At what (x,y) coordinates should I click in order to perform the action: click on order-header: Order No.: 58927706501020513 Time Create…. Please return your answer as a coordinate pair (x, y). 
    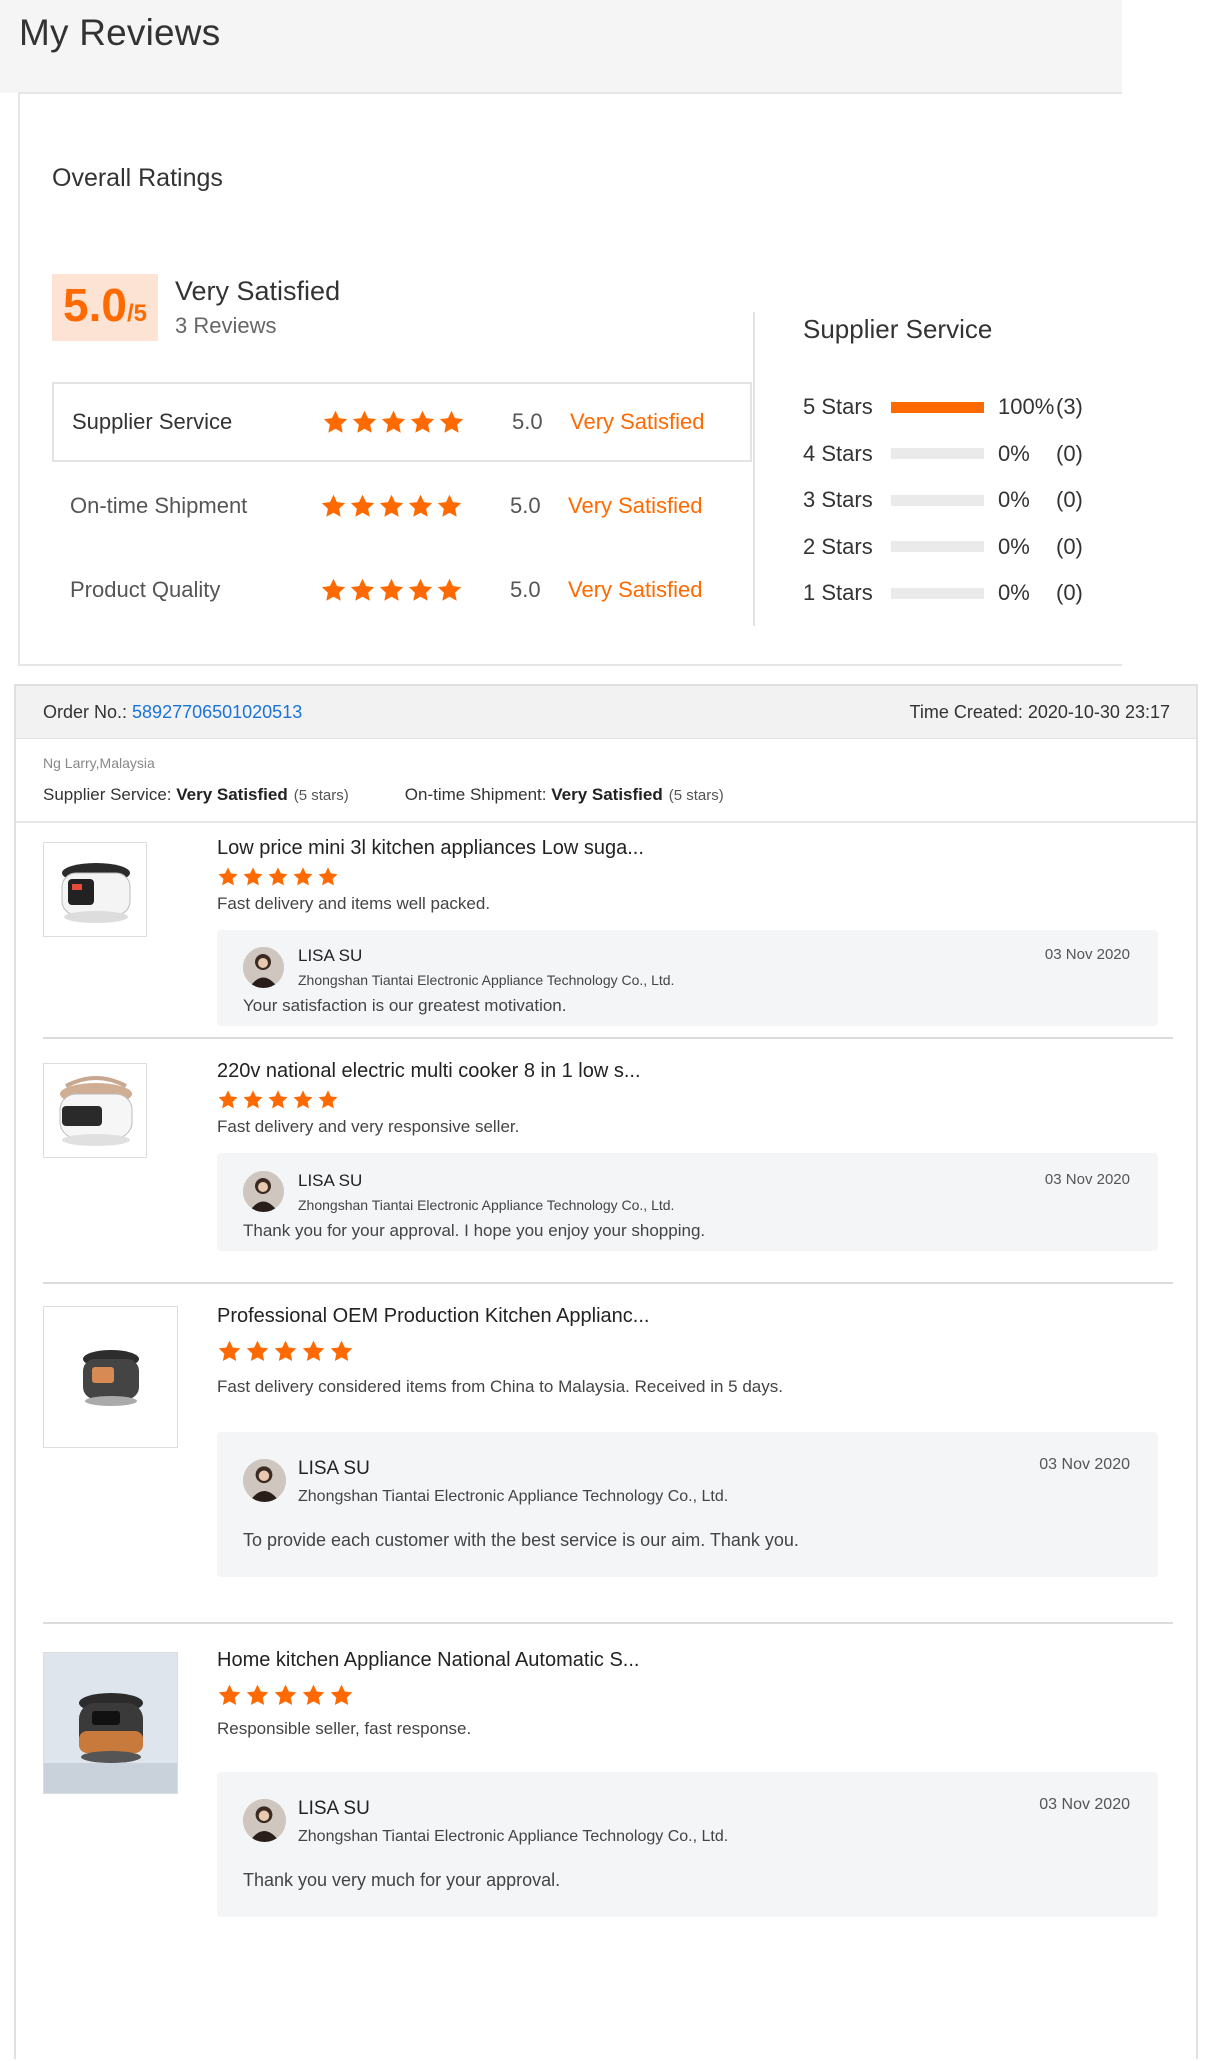
    Looking at the image, I should click on (606, 712).